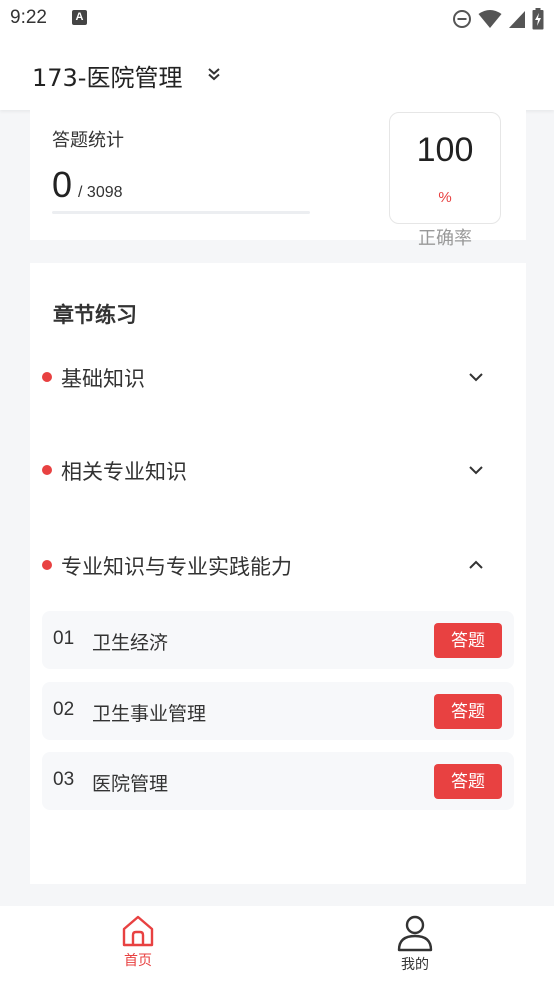 The width and height of the screenshot is (554, 984). Describe the element at coordinates (107, 75) in the screenshot. I see `course-title: 173-医院管理` at that location.